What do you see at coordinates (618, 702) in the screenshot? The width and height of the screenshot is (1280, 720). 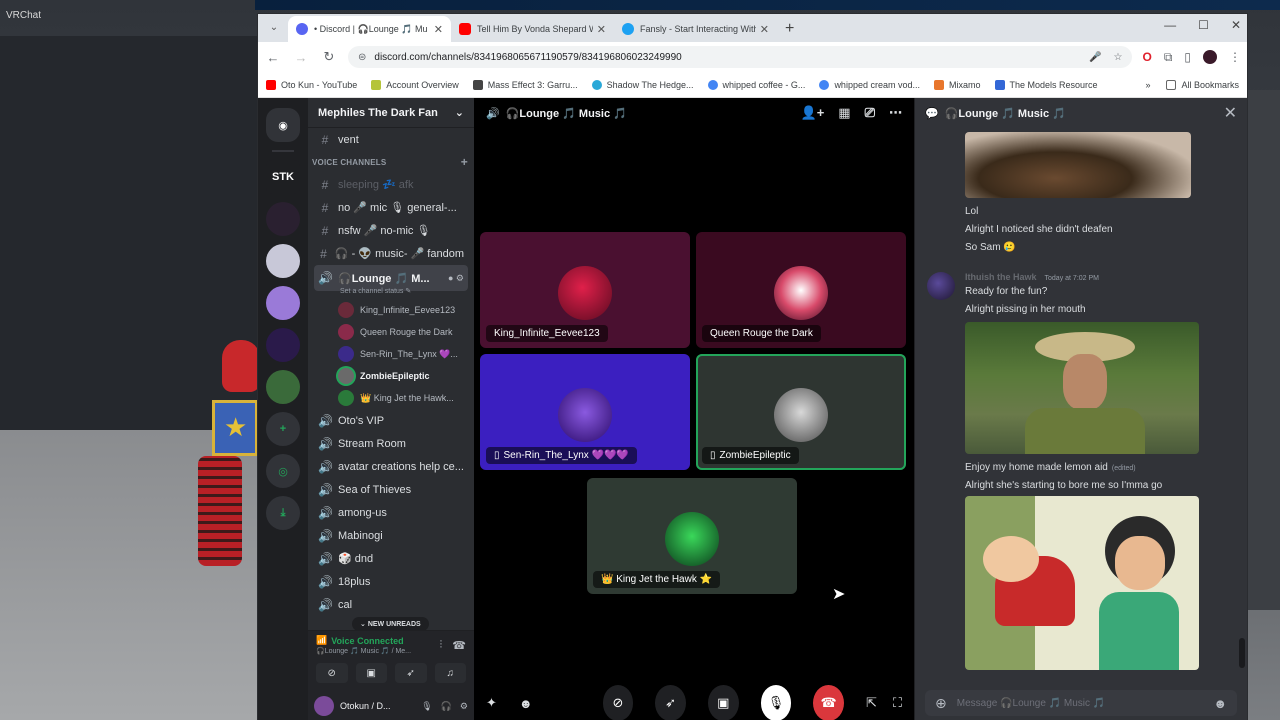 I see `camera-toggle-button: ⊘` at bounding box center [618, 702].